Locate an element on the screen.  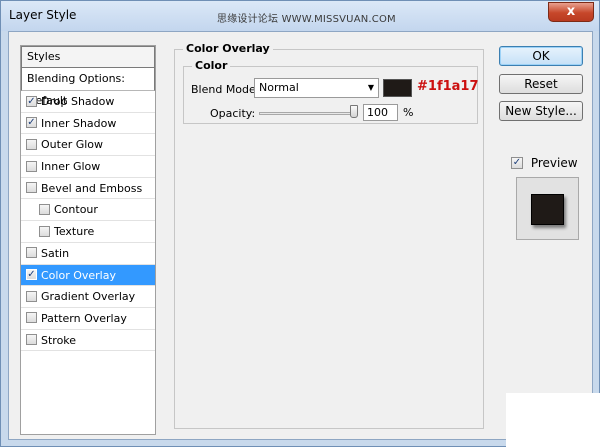
hex-annotation: #1f1a17 is located at coordinates (448, 86).